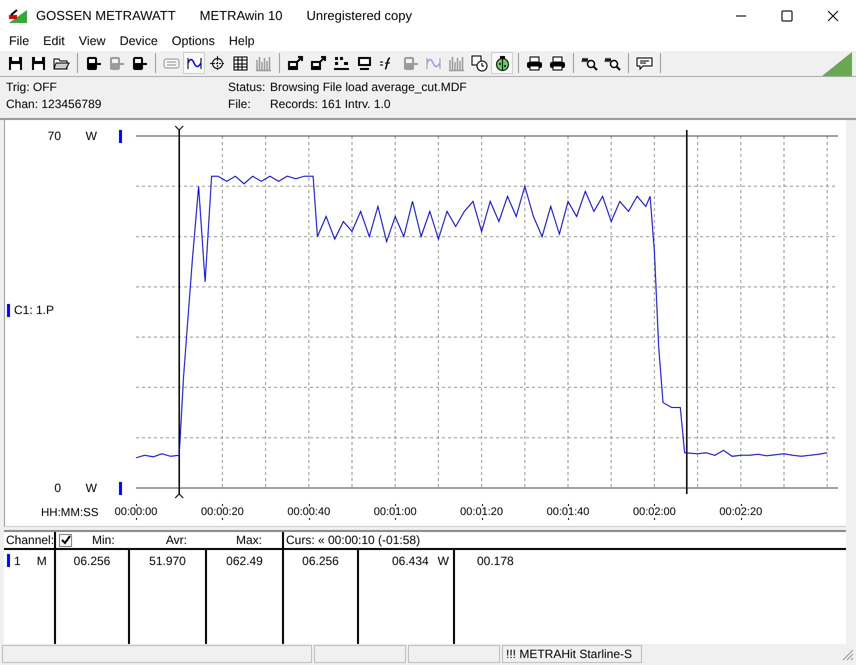  I want to click on channel-label: C1: 1.P, so click(34, 310).